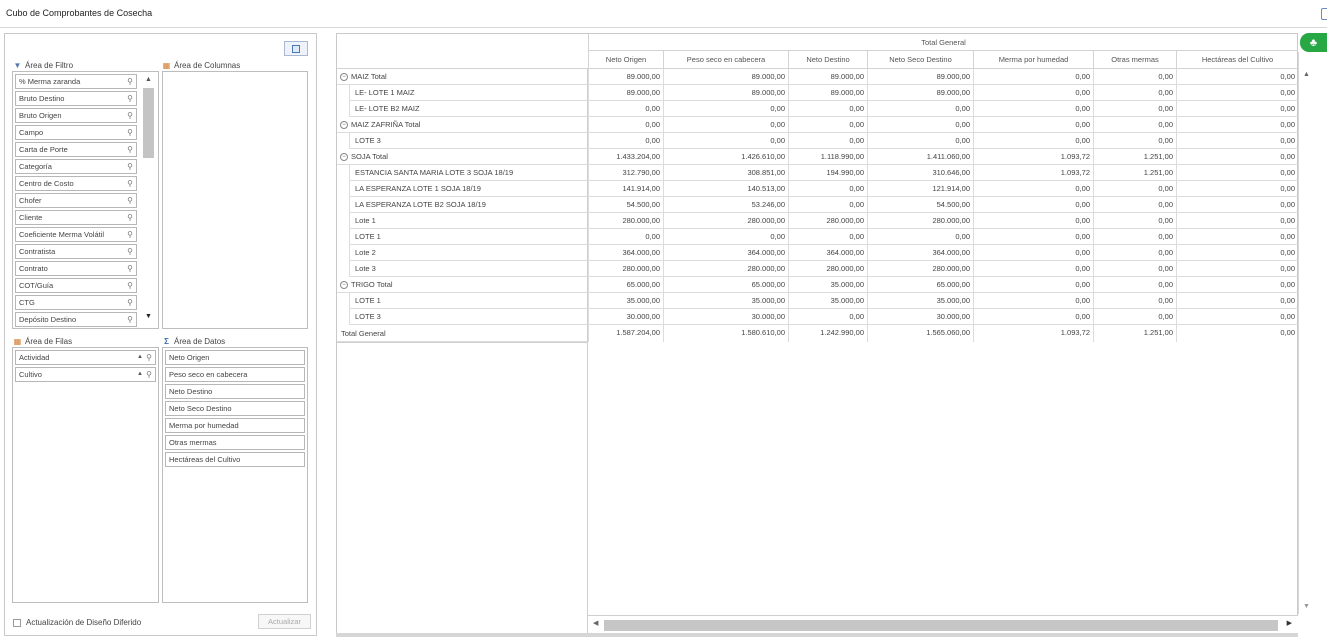 The height and width of the screenshot is (637, 1327). What do you see at coordinates (625, 189) in the screenshot?
I see `data-cell: 141.914,00` at bounding box center [625, 189].